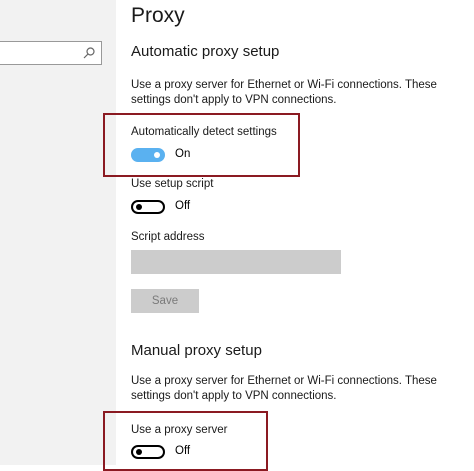  I want to click on search-input, so click(51, 53).